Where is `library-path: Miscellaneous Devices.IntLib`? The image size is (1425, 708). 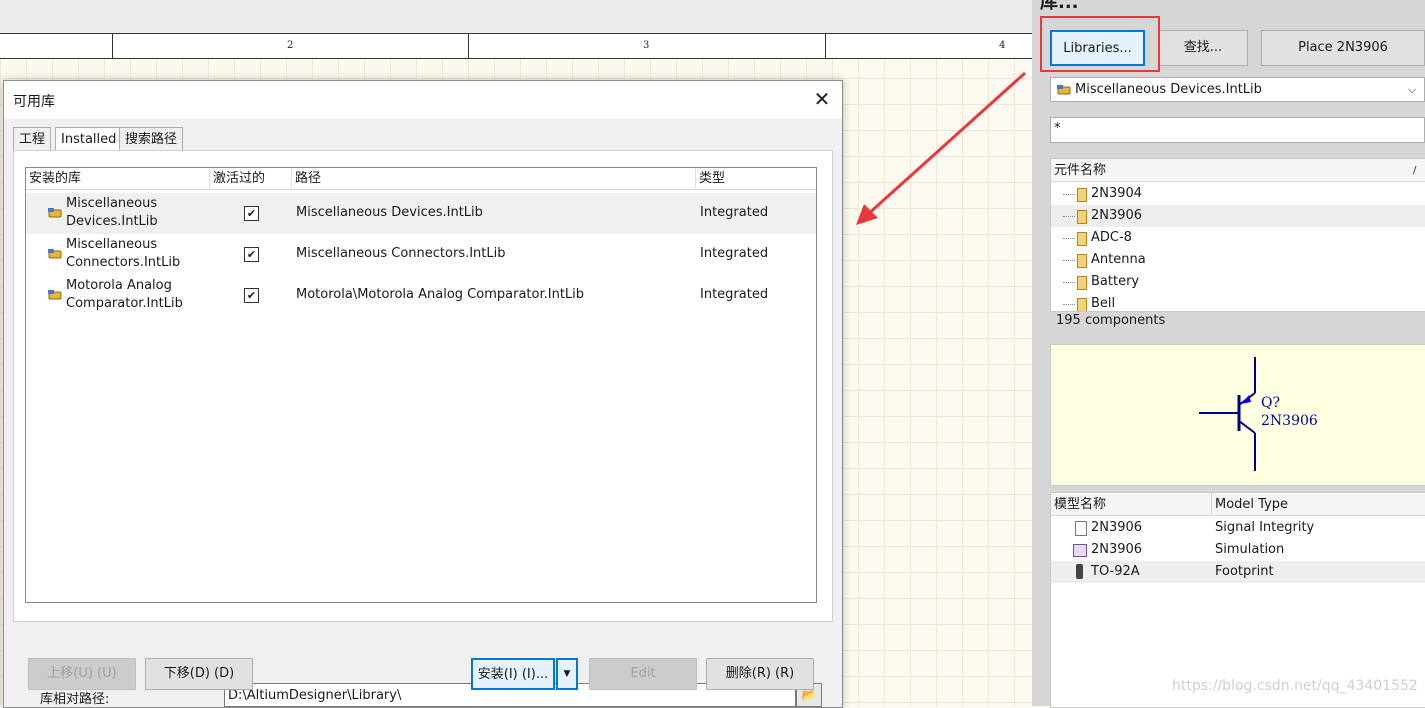 library-path: Miscellaneous Devices.IntLib is located at coordinates (389, 212).